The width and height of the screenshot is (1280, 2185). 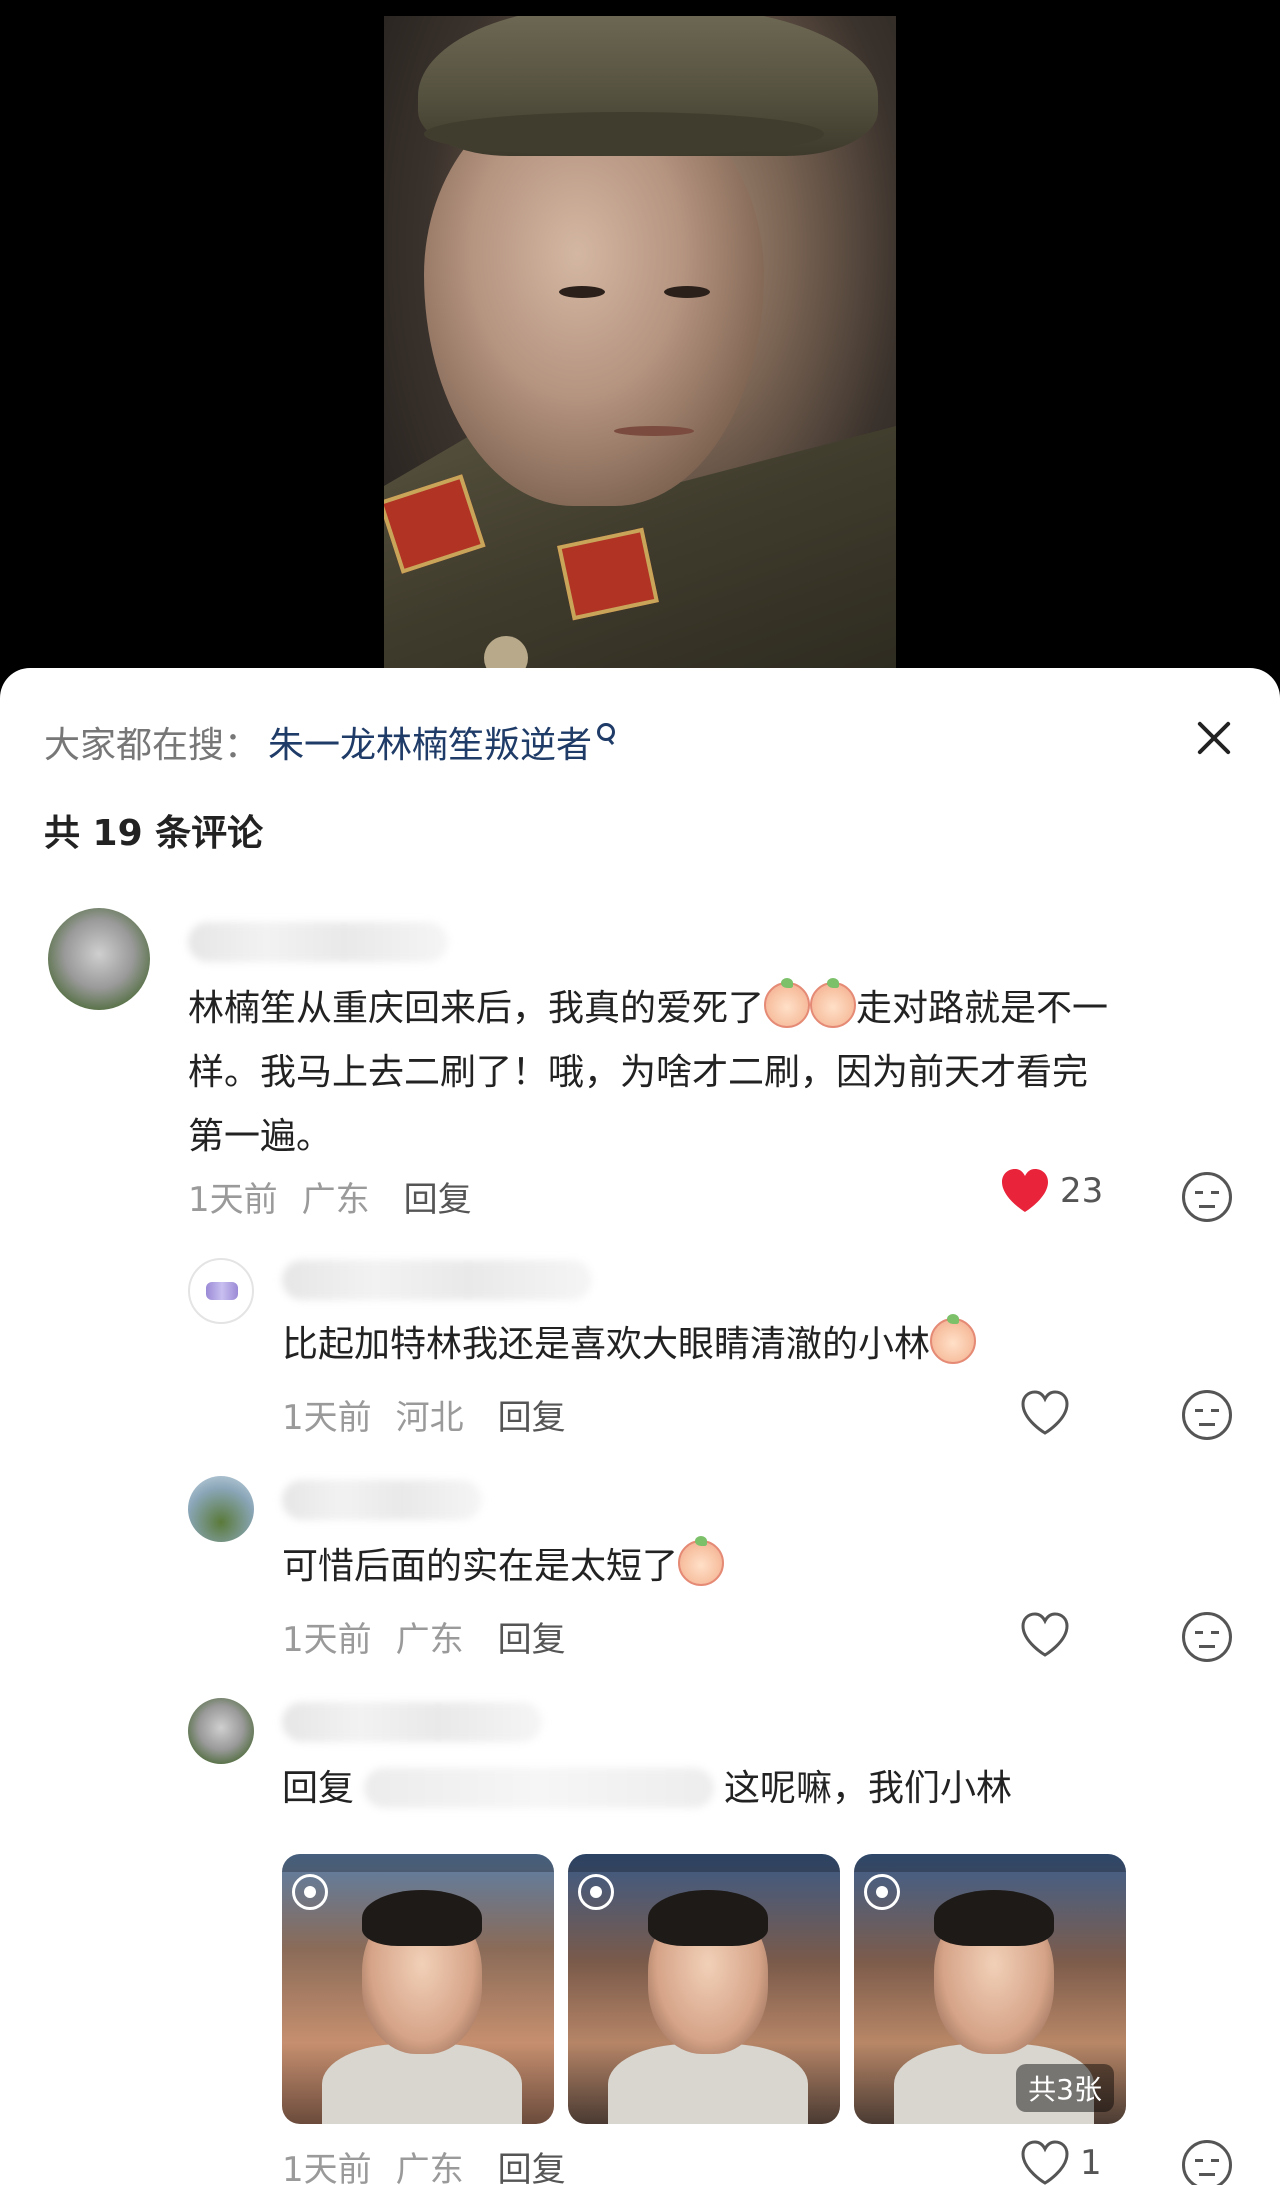 What do you see at coordinates (318, 1788) in the screenshot?
I see `reply-prefix: 回复` at bounding box center [318, 1788].